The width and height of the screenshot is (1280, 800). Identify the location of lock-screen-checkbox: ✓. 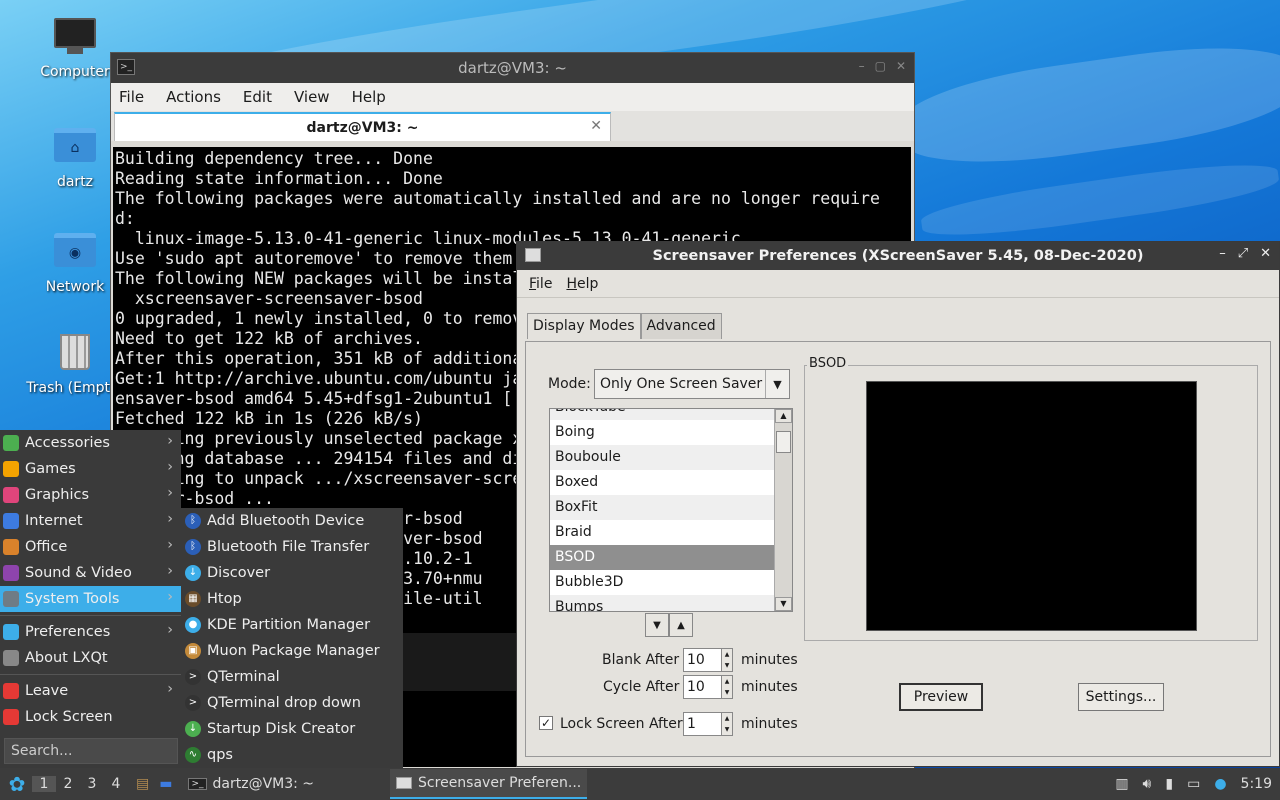
(546, 723).